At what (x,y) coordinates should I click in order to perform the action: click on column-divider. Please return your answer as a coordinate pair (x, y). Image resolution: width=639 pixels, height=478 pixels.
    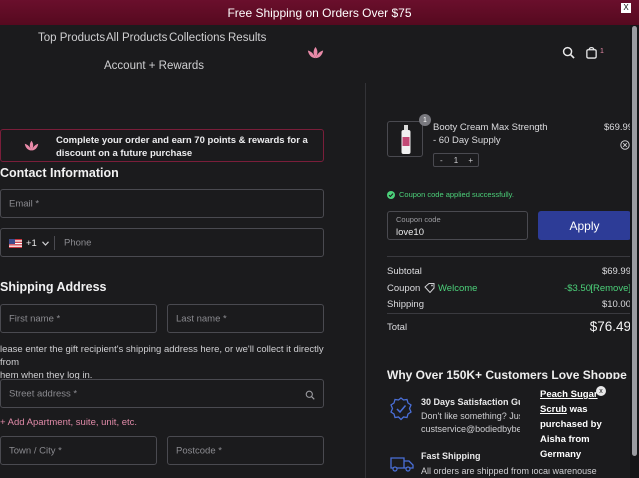
    Looking at the image, I should click on (365, 280).